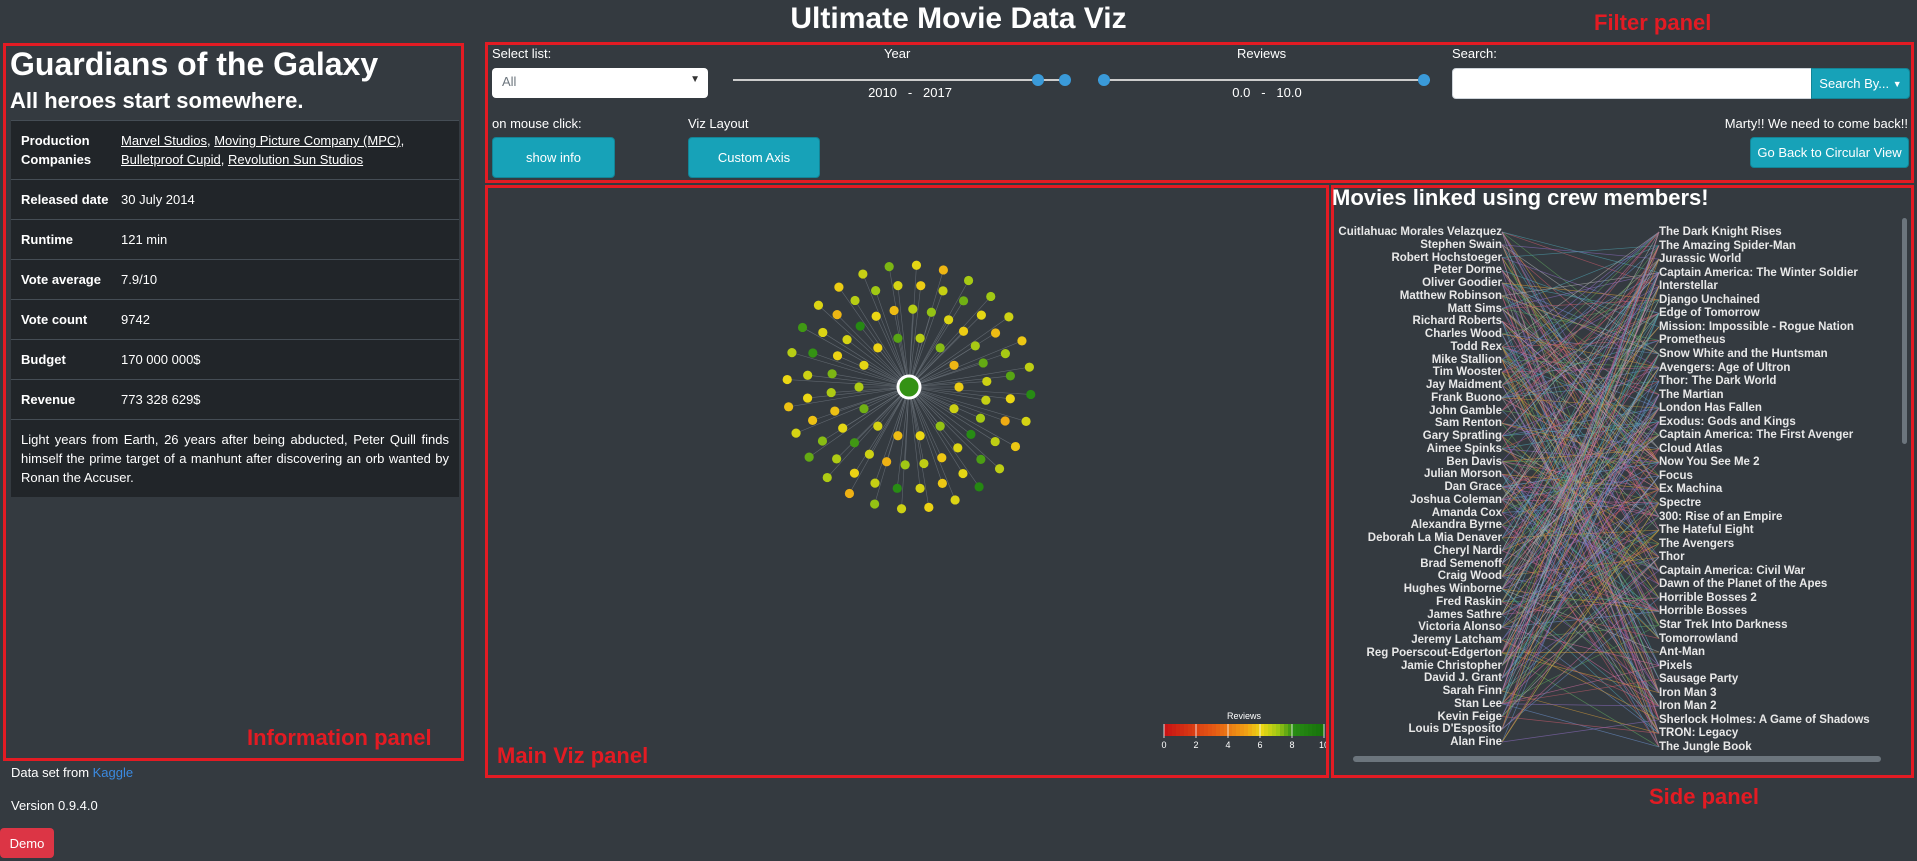  What do you see at coordinates (1451, 296) in the screenshot?
I see `crew-member-label: Matthew Robinson` at bounding box center [1451, 296].